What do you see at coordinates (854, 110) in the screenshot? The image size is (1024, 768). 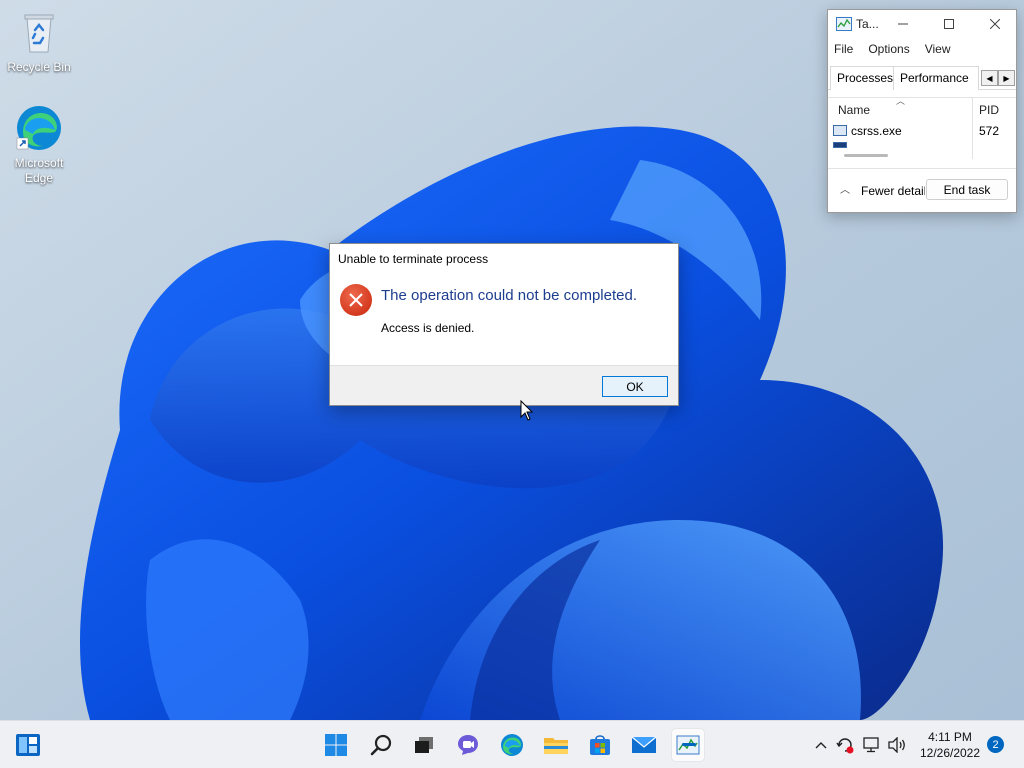 I see `column-header-name: Name` at bounding box center [854, 110].